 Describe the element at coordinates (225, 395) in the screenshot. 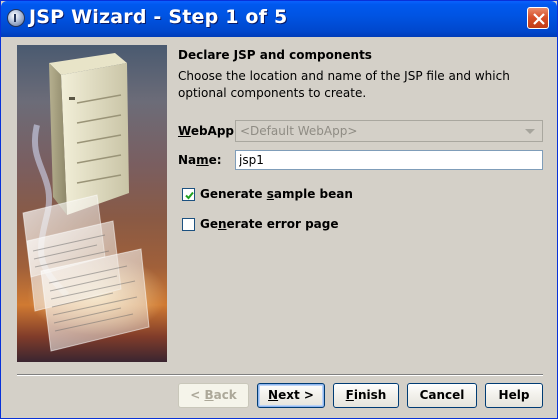

I see `back-button-rest: ack` at that location.